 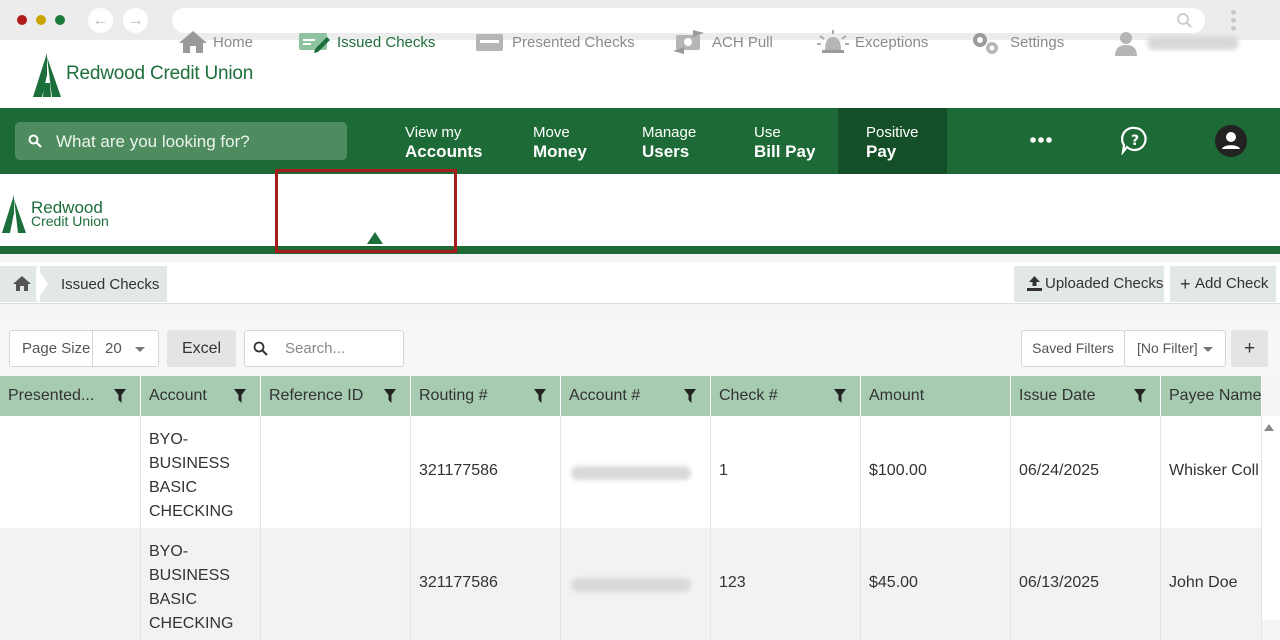 What do you see at coordinates (892, 132) in the screenshot?
I see `nav-item-line1: Positive` at bounding box center [892, 132].